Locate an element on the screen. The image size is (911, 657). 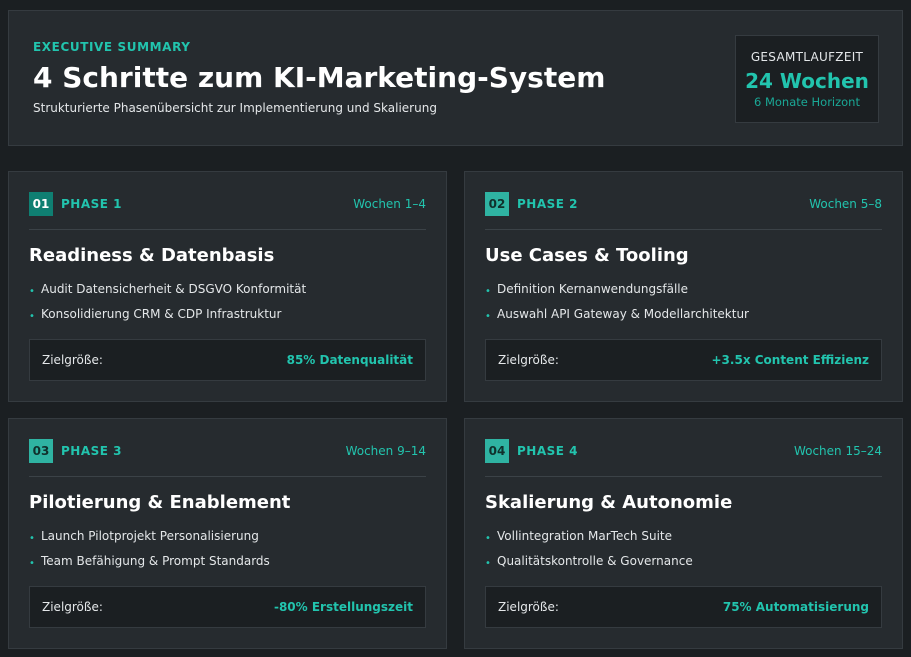
list-item: • Definition Kernanwendungsfälle is located at coordinates (617, 294).